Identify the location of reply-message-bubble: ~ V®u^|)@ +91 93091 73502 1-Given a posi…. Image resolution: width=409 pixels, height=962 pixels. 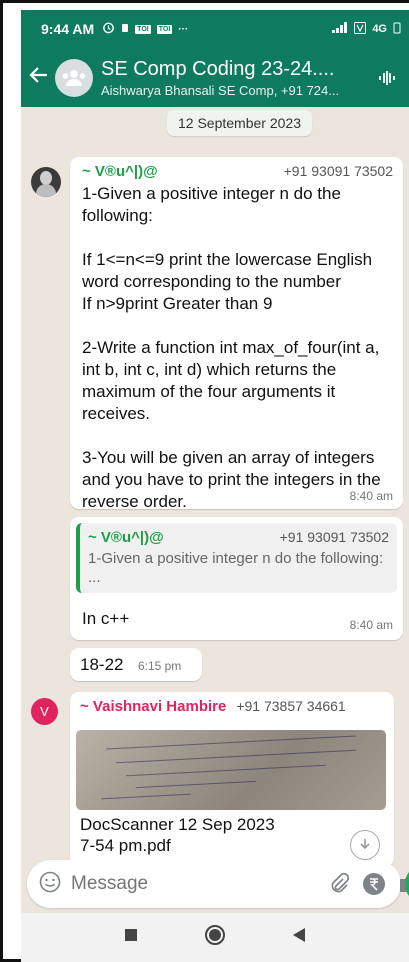
(236, 578).